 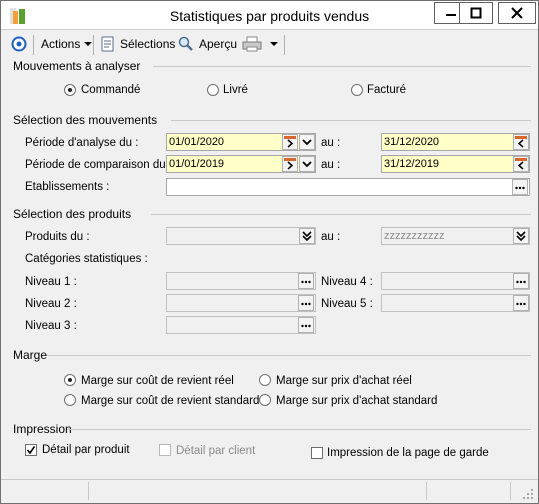 I want to click on radio-livre, so click(x=213, y=90).